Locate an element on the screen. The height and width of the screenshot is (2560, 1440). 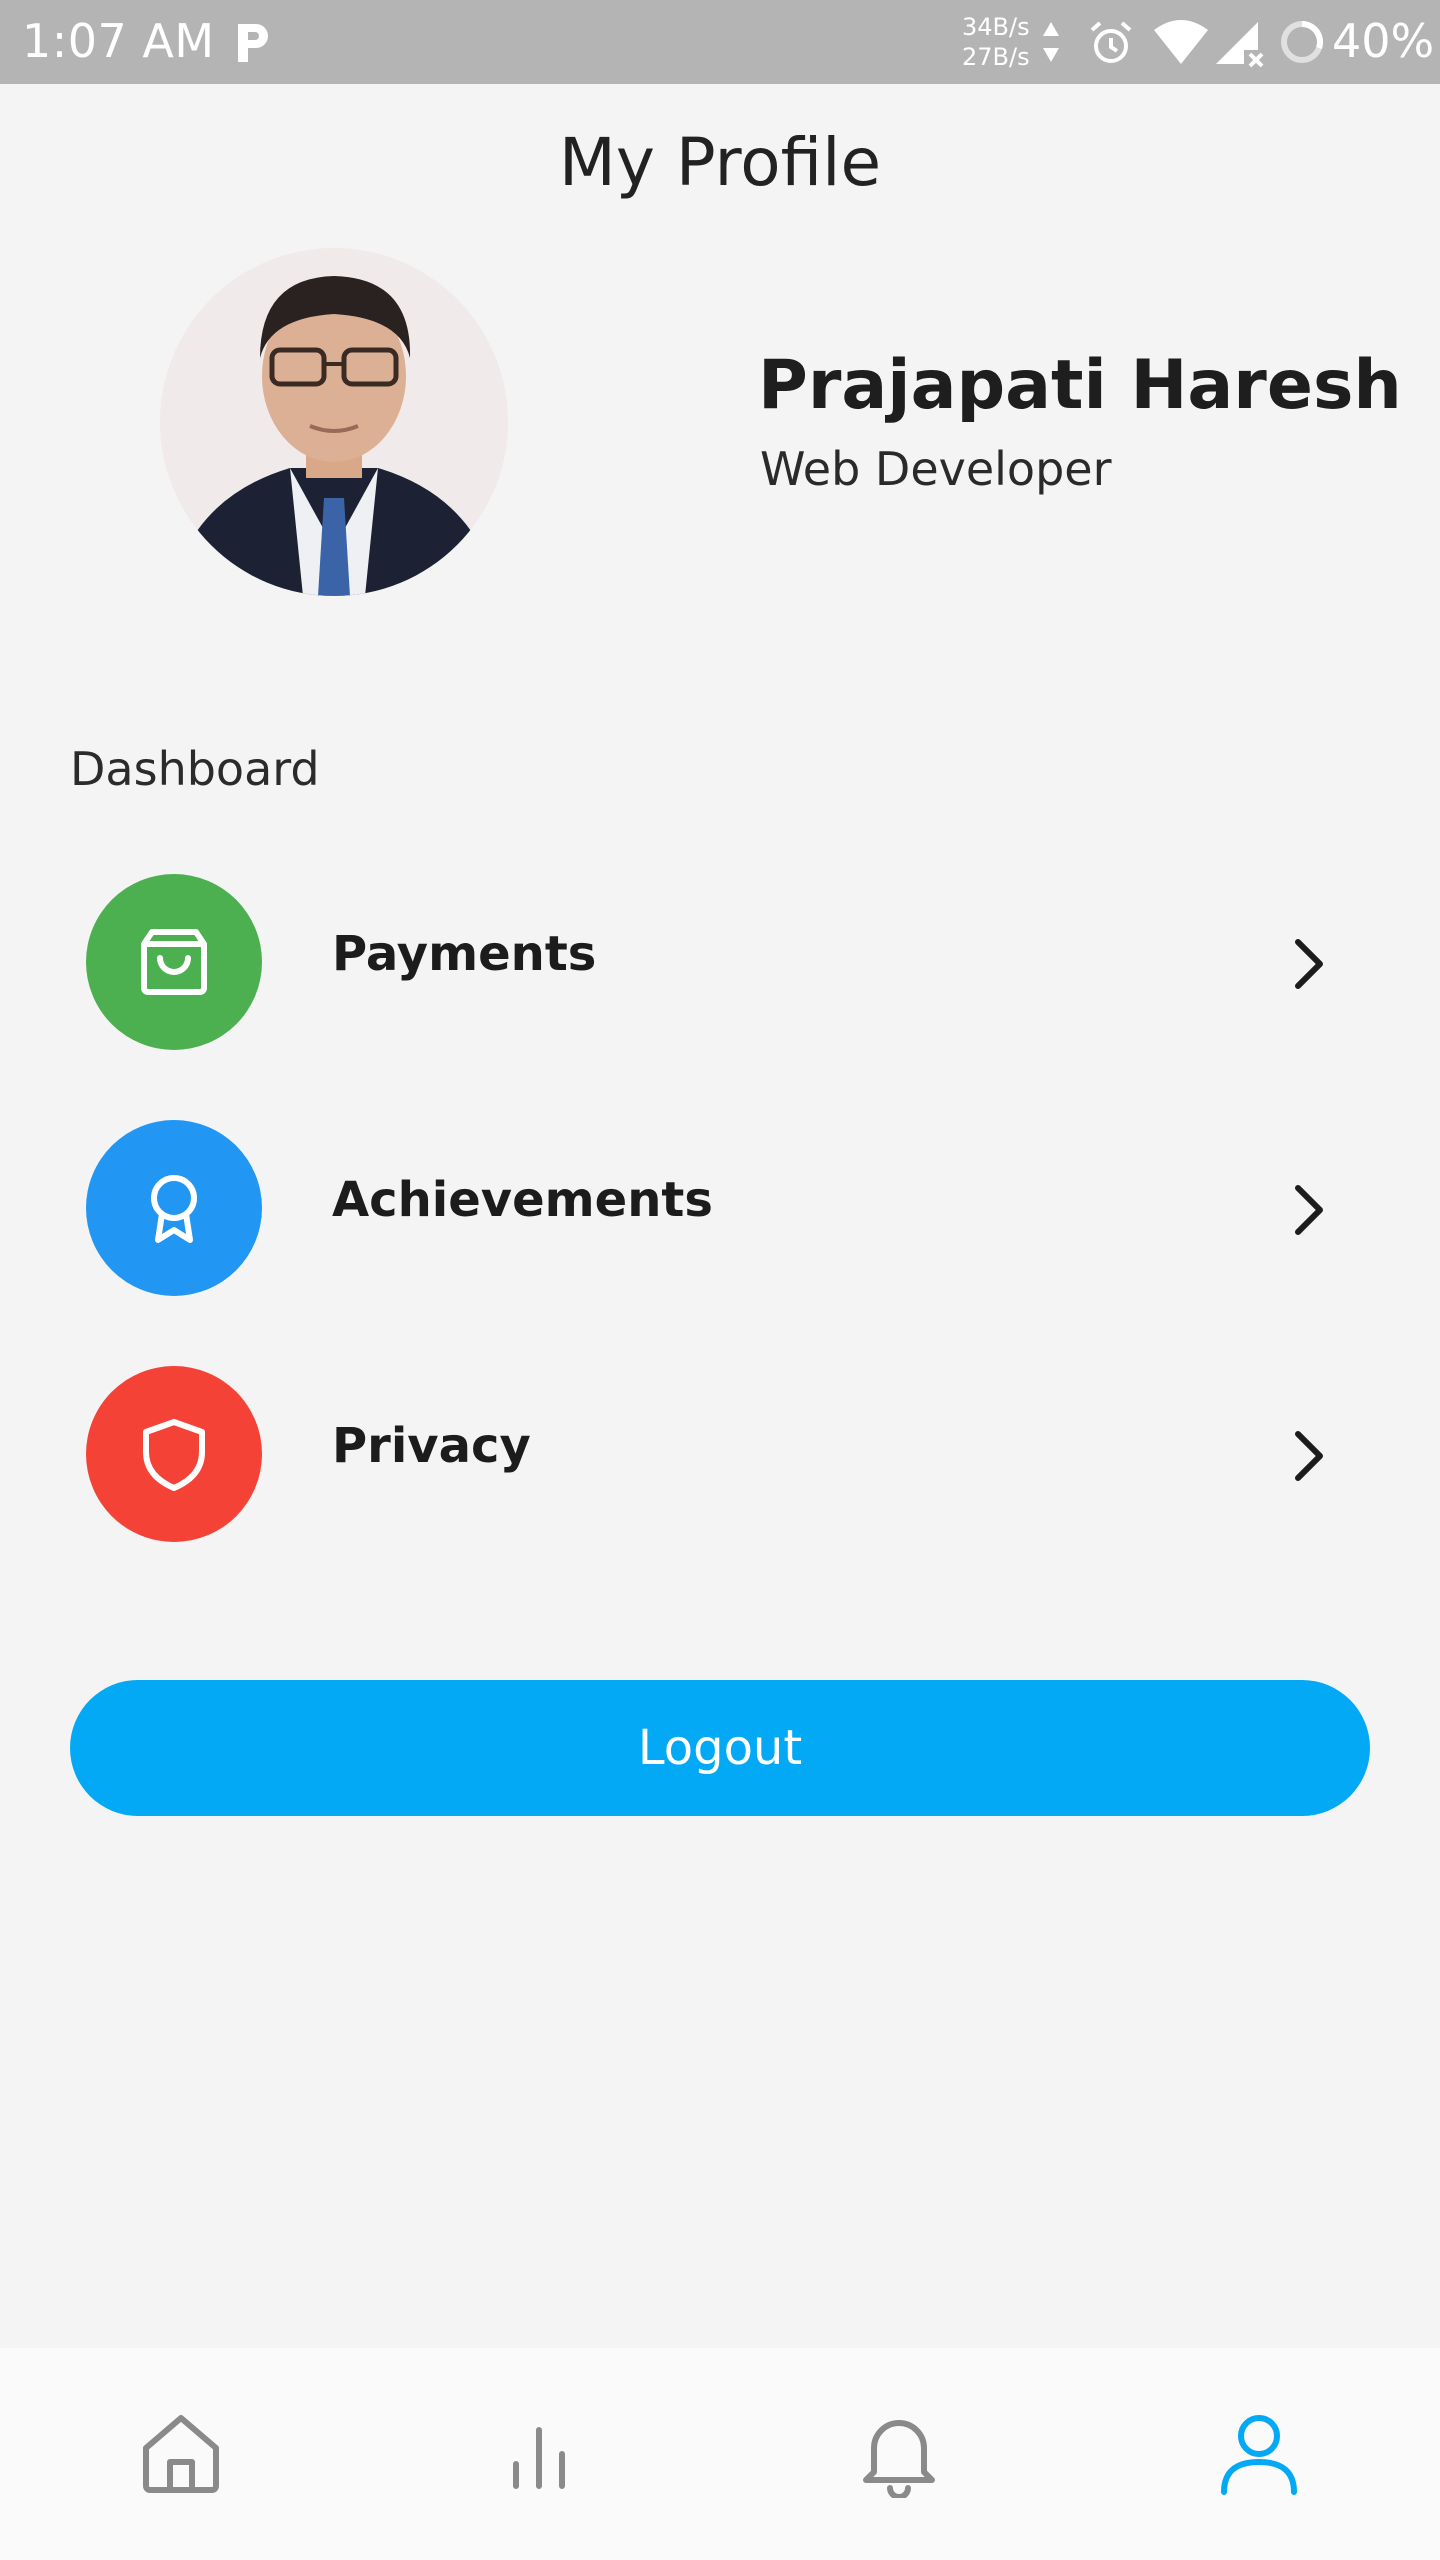
menu-label-payments: Payments is located at coordinates (464, 954).